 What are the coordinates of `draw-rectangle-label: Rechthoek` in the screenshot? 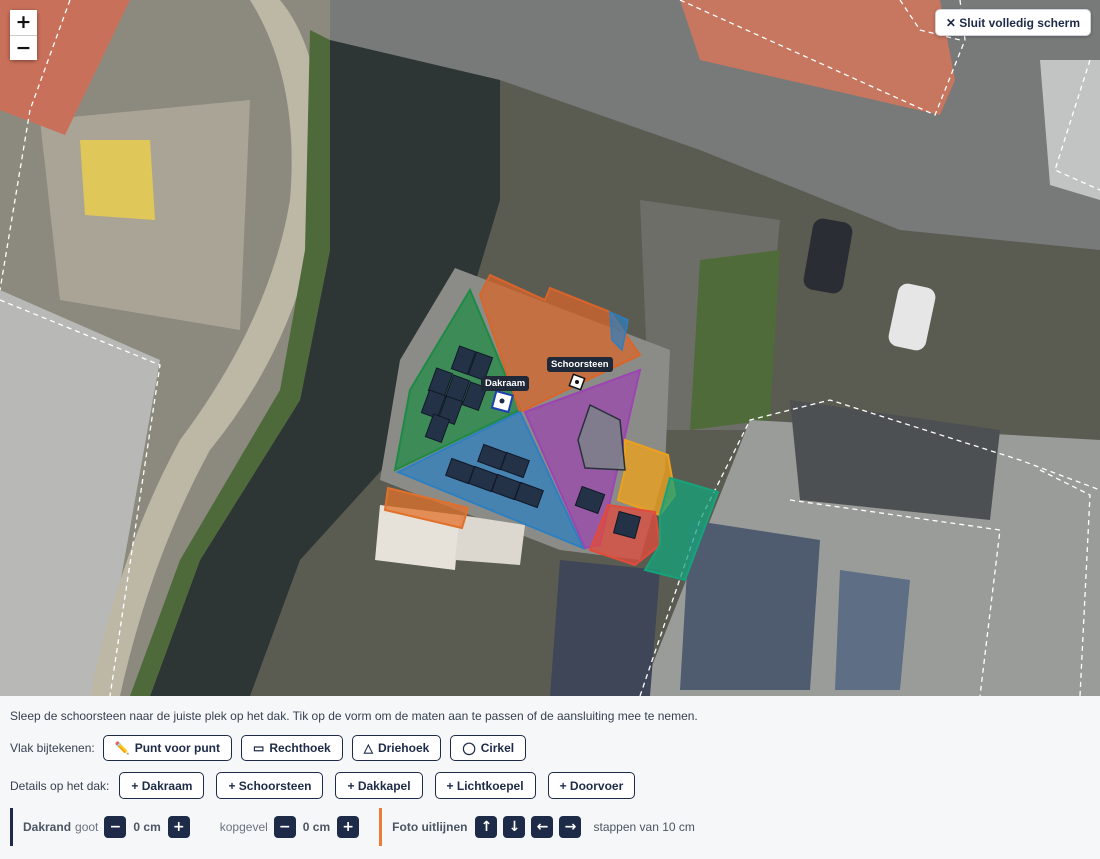 It's located at (300, 748).